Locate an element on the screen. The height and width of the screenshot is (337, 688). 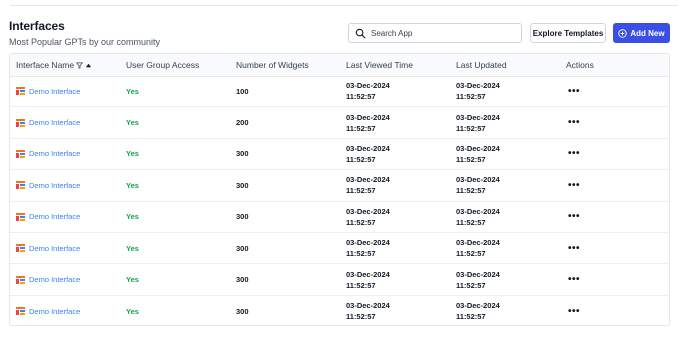
sort-ascending-icon is located at coordinates (88, 65).